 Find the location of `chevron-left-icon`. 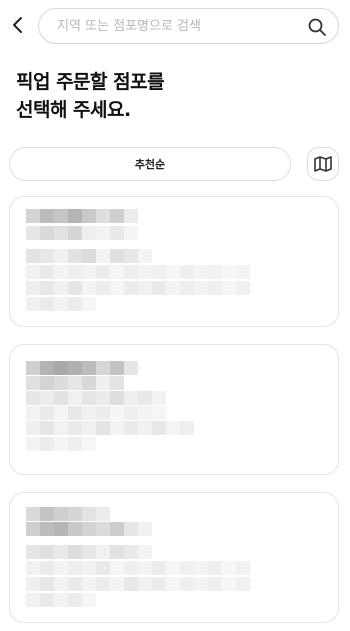

chevron-left-icon is located at coordinates (17, 25).